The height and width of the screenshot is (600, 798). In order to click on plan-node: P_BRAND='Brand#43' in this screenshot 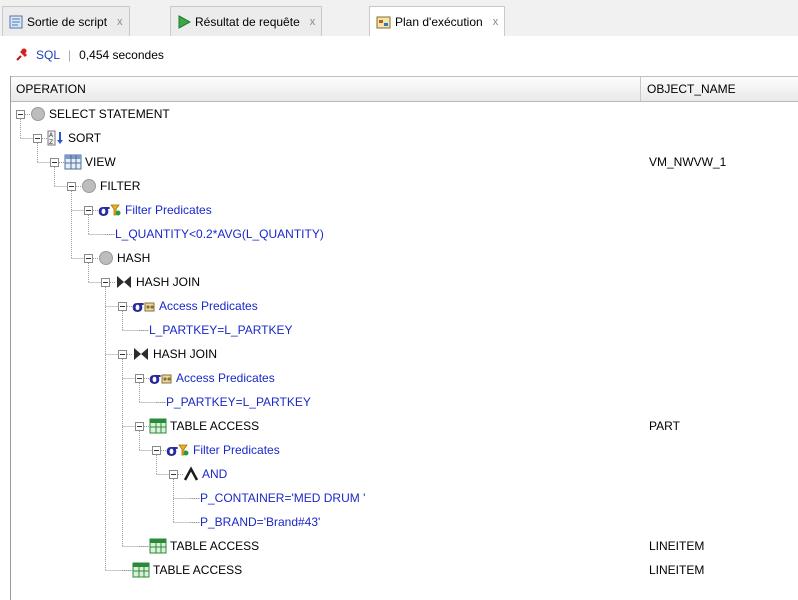, I will do `click(260, 522)`.